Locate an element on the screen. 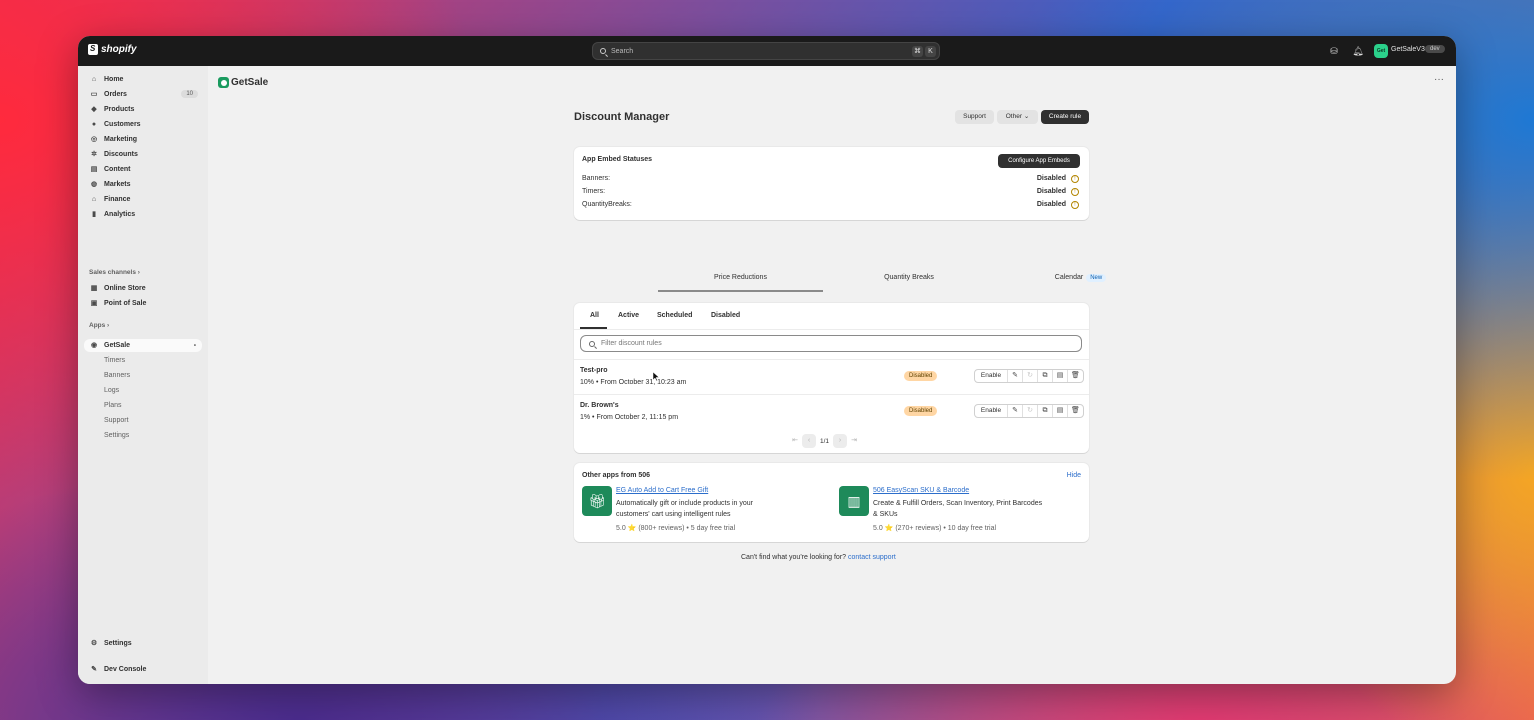  sidebar-item-point-of-sale: ▣ Point of Sale is located at coordinates (143, 303).